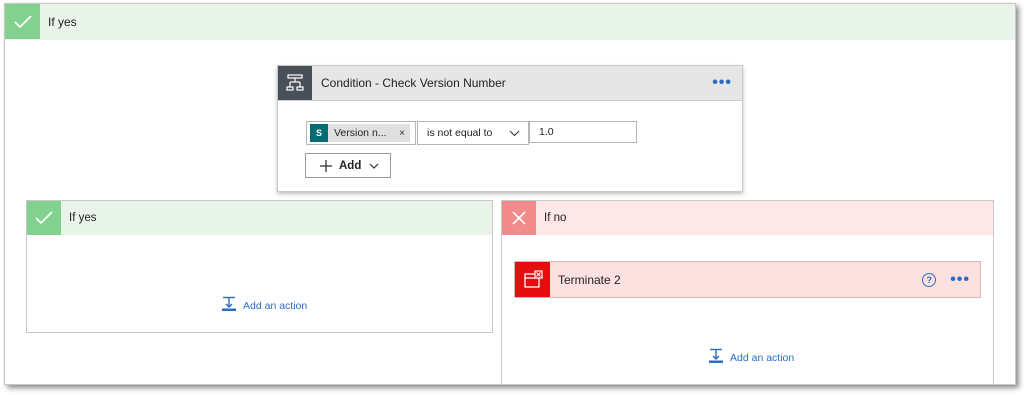 This screenshot has height=395, width=1024. What do you see at coordinates (510, 83) in the screenshot?
I see `condition-header: Condition - Check Version Number •••` at bounding box center [510, 83].